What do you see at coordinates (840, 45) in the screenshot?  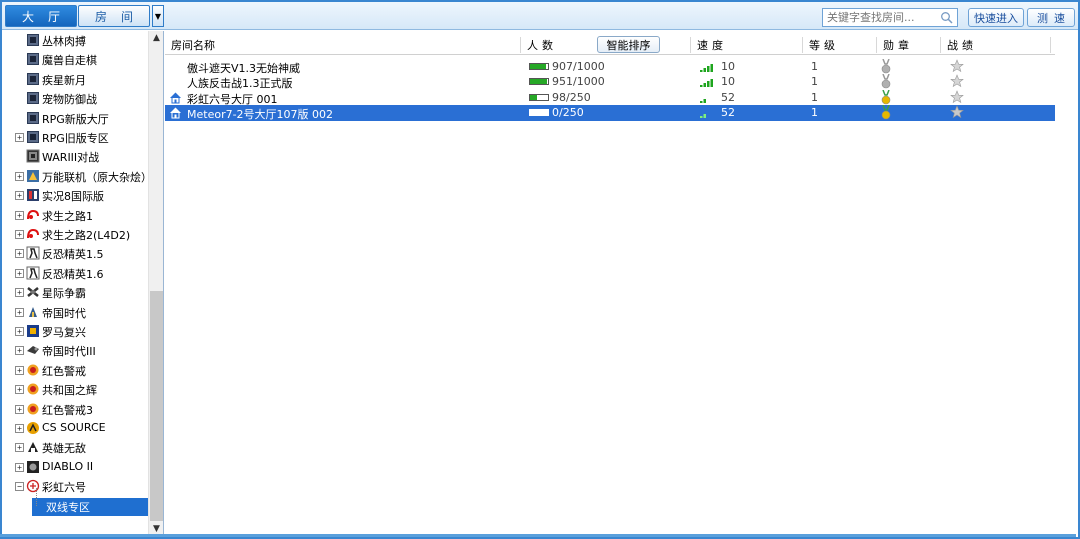 I see `column-level: 等级` at bounding box center [840, 45].